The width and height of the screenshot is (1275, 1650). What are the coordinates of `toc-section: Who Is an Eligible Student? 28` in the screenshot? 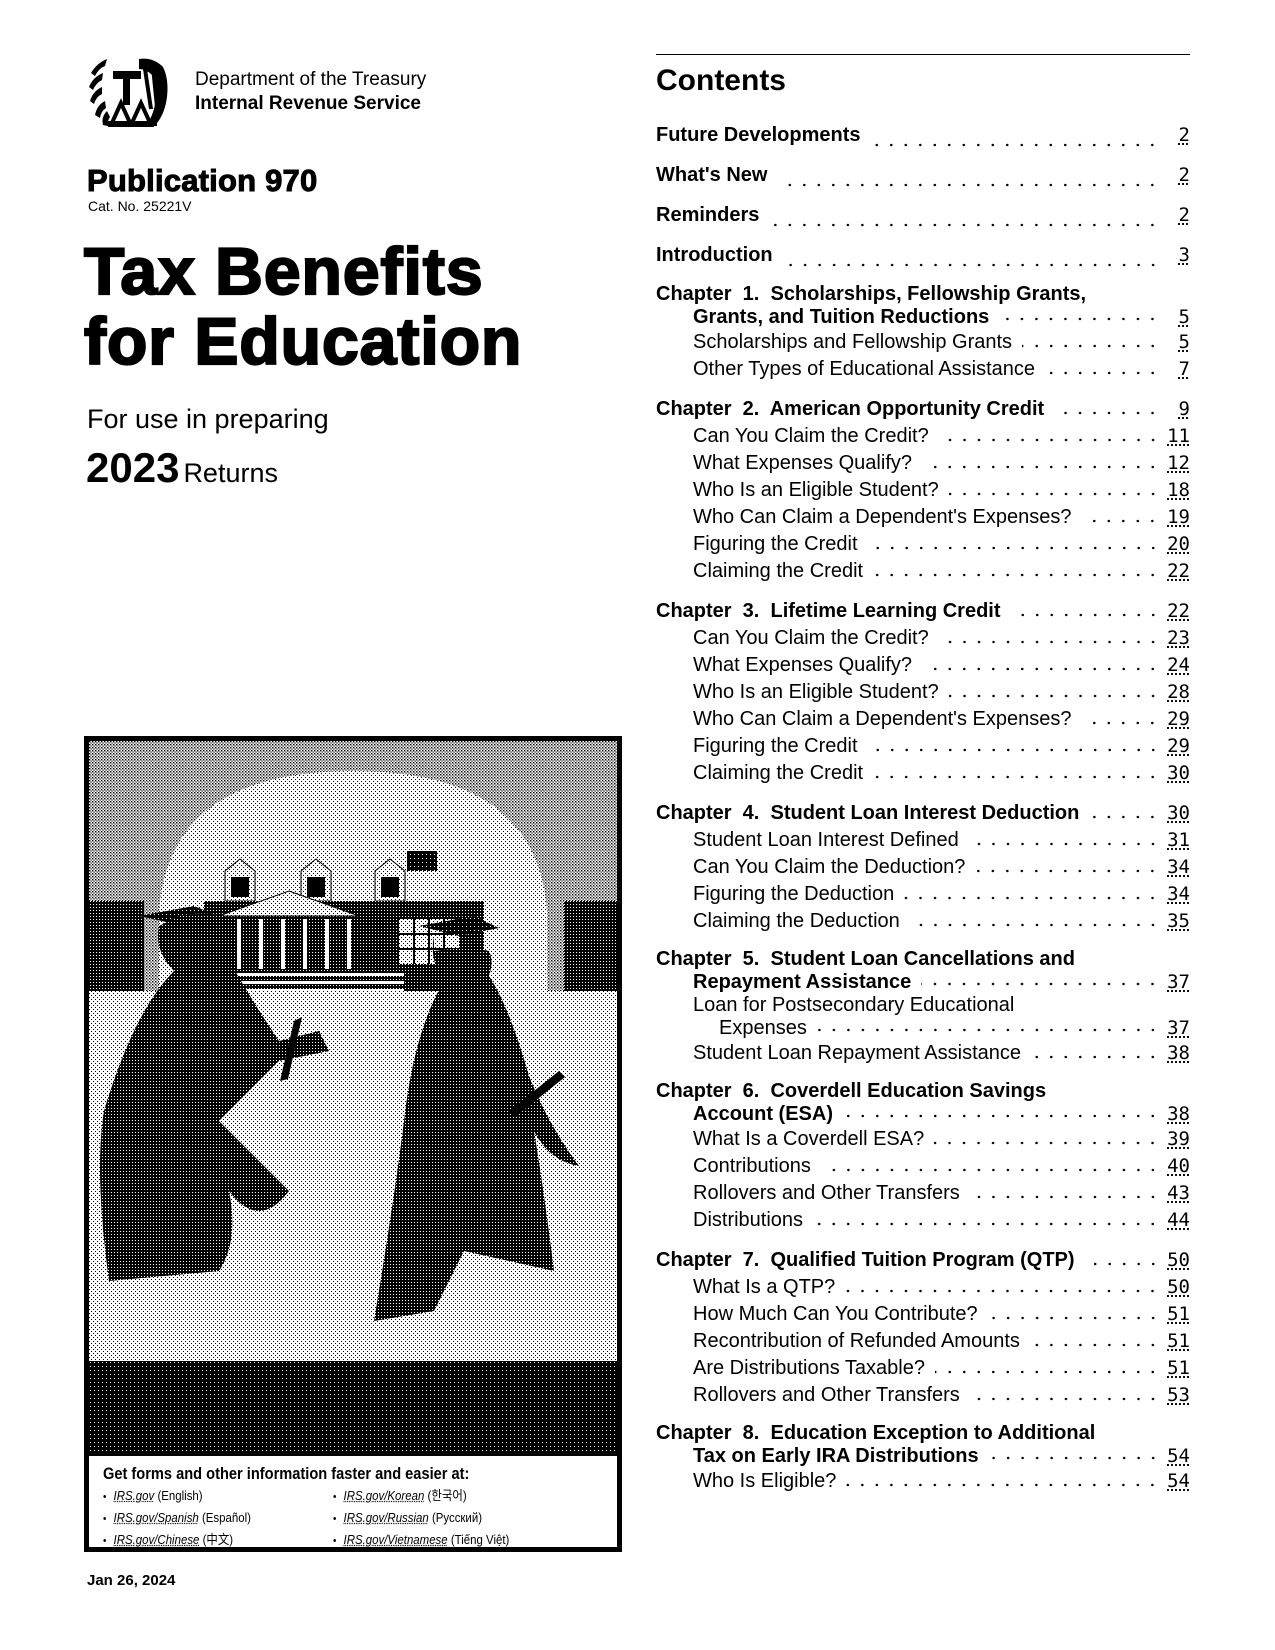 It's located at (923, 692).